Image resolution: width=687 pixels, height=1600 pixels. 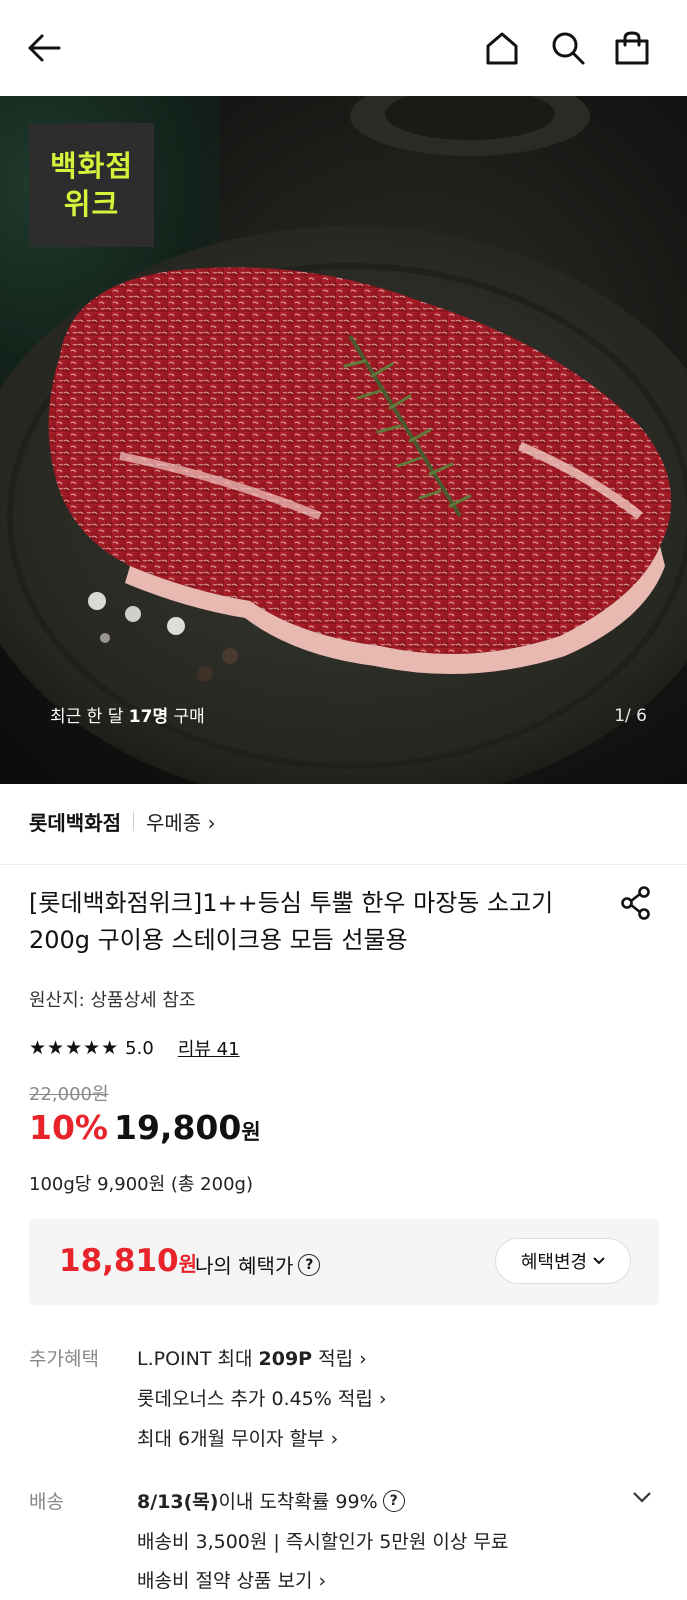 I want to click on badge-line-1: 백화점, so click(x=91, y=166).